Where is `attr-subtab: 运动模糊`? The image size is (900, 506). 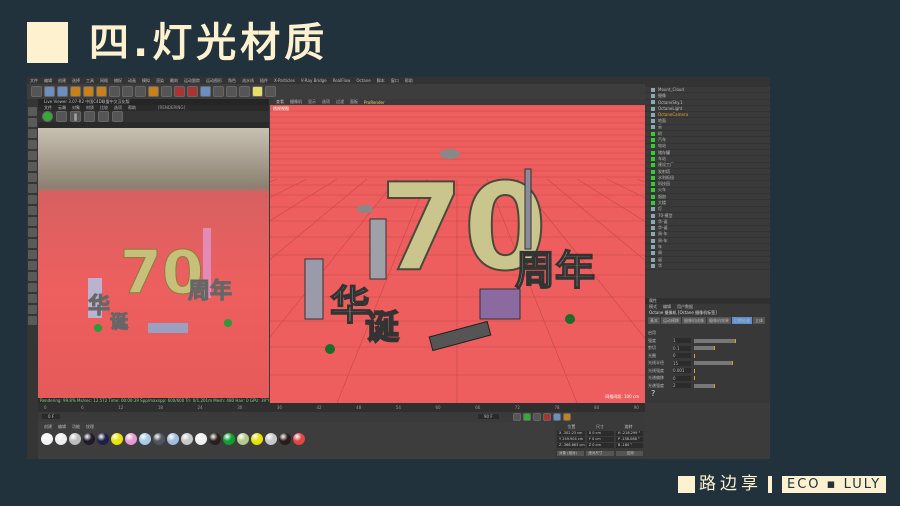 attr-subtab: 运动模糊 is located at coordinates (671, 320).